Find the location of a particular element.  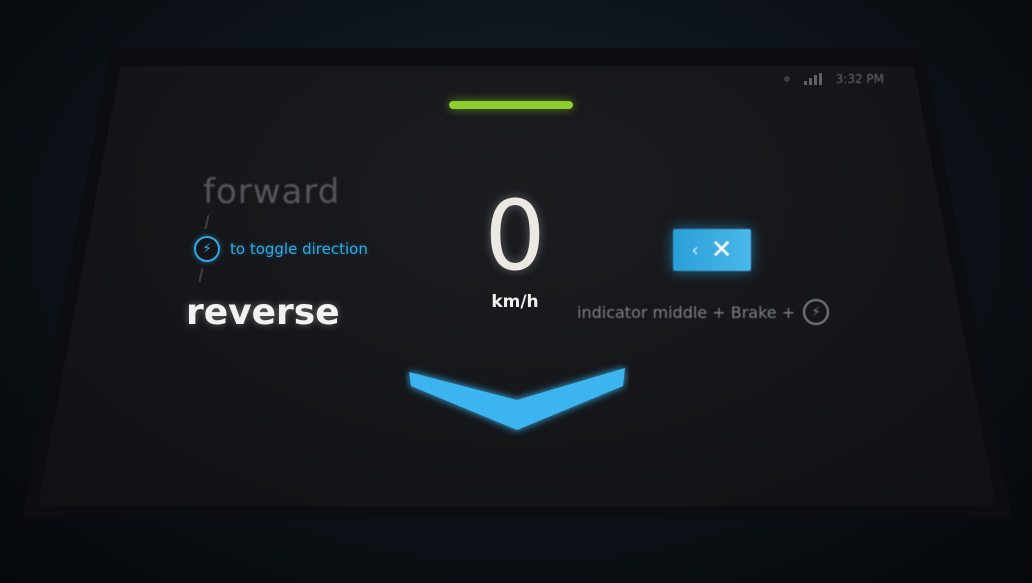

toggle-direction-hint: ⚡ to toggle direction is located at coordinates (281, 249).